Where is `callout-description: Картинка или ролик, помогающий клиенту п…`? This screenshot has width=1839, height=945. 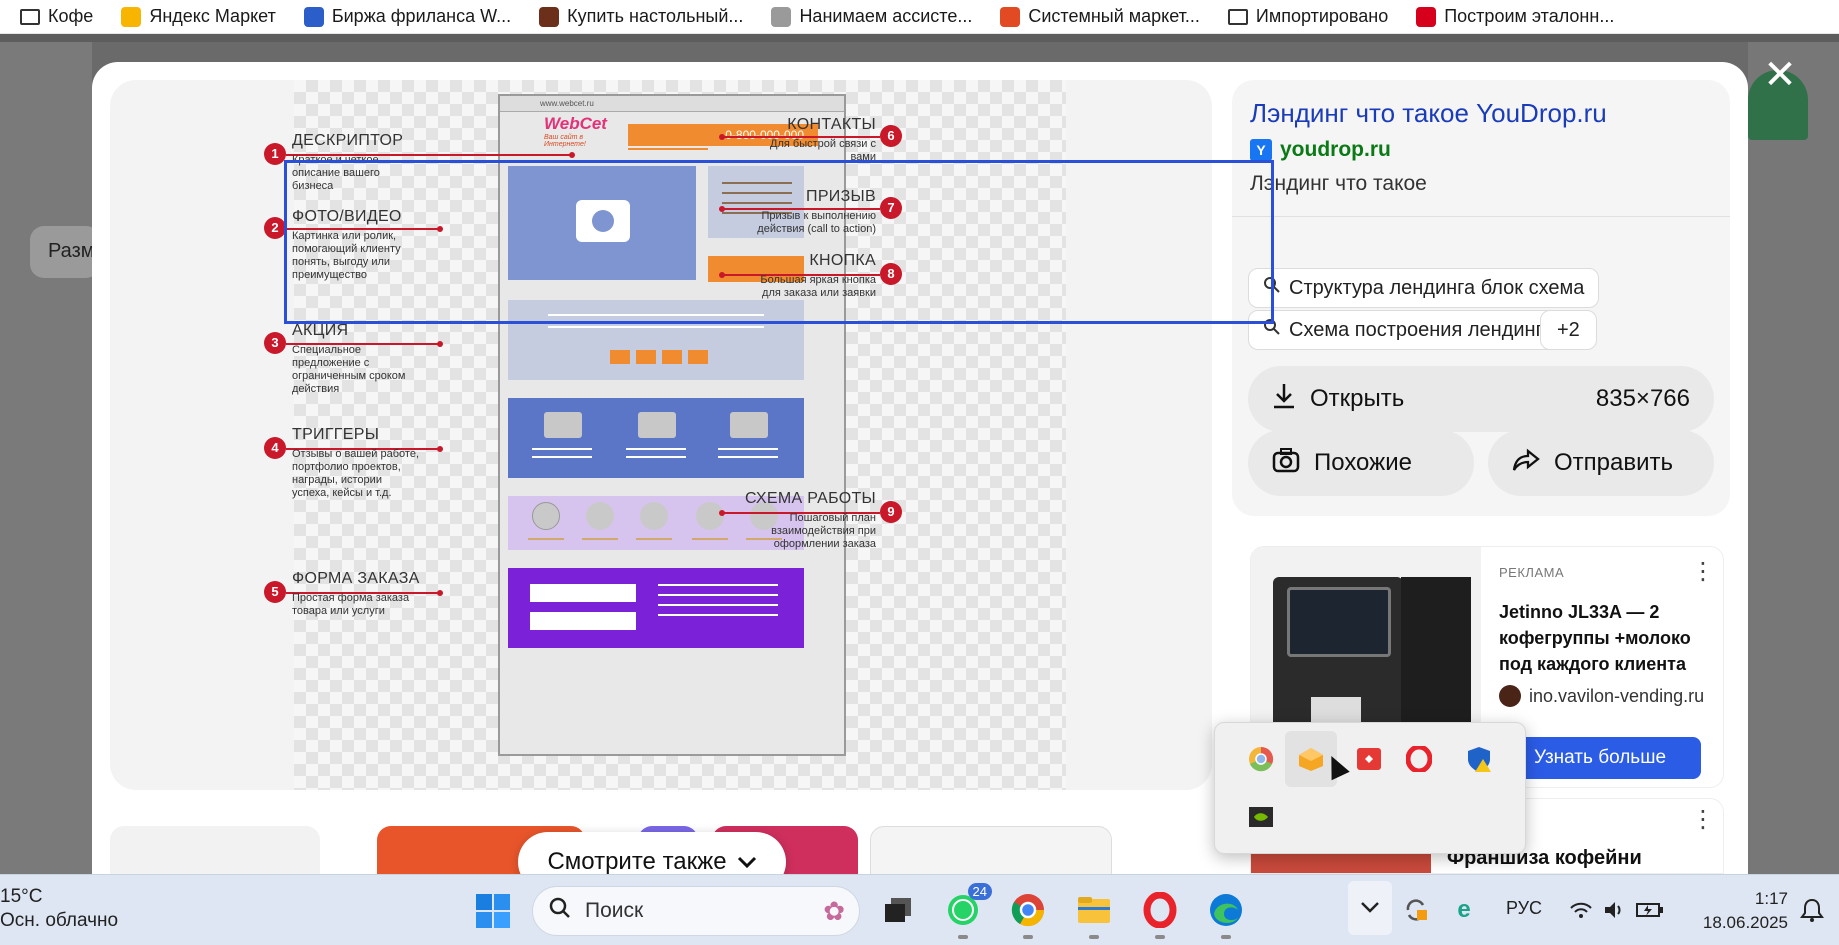
callout-description: Картинка или ролик, помогающий клиенту п… is located at coordinates (346, 255).